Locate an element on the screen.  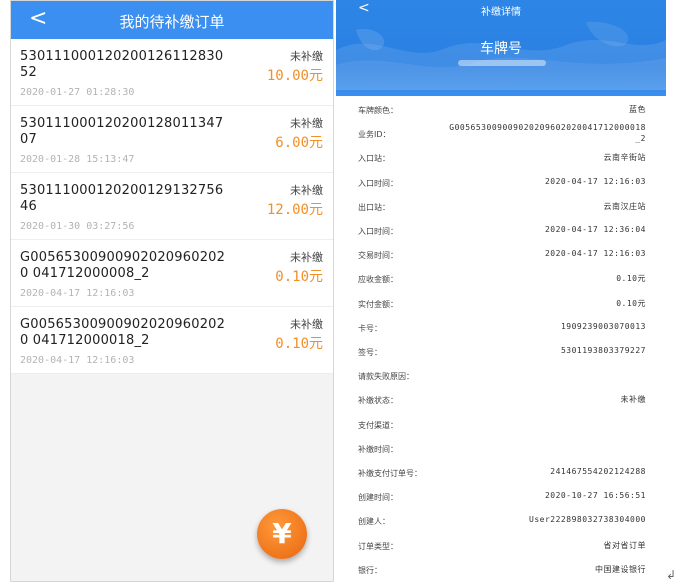
detail-value: 蓝色 is located at coordinates (637, 109).